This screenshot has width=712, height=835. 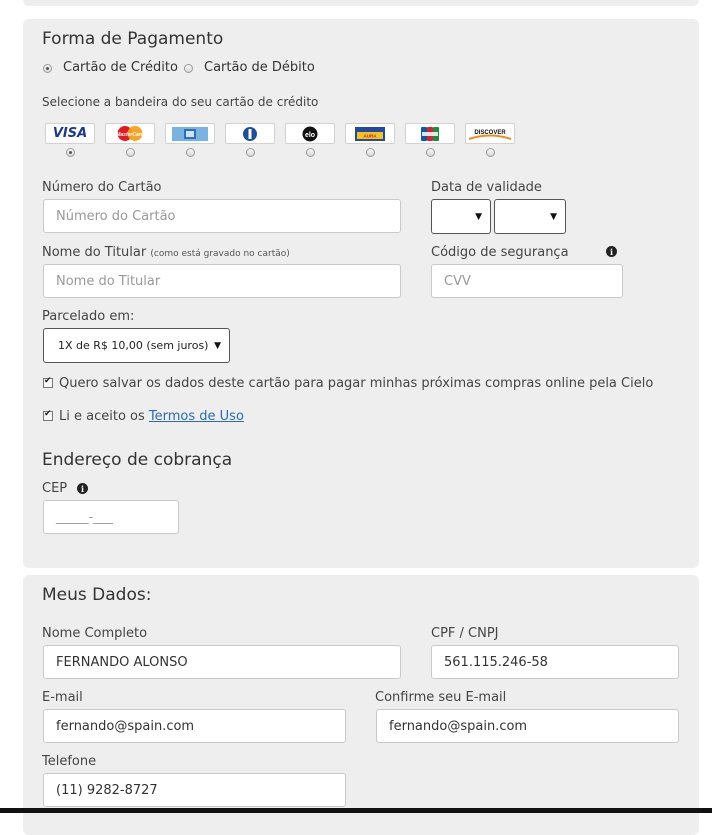 What do you see at coordinates (70, 133) in the screenshot?
I see `visa-logo: VISA` at bounding box center [70, 133].